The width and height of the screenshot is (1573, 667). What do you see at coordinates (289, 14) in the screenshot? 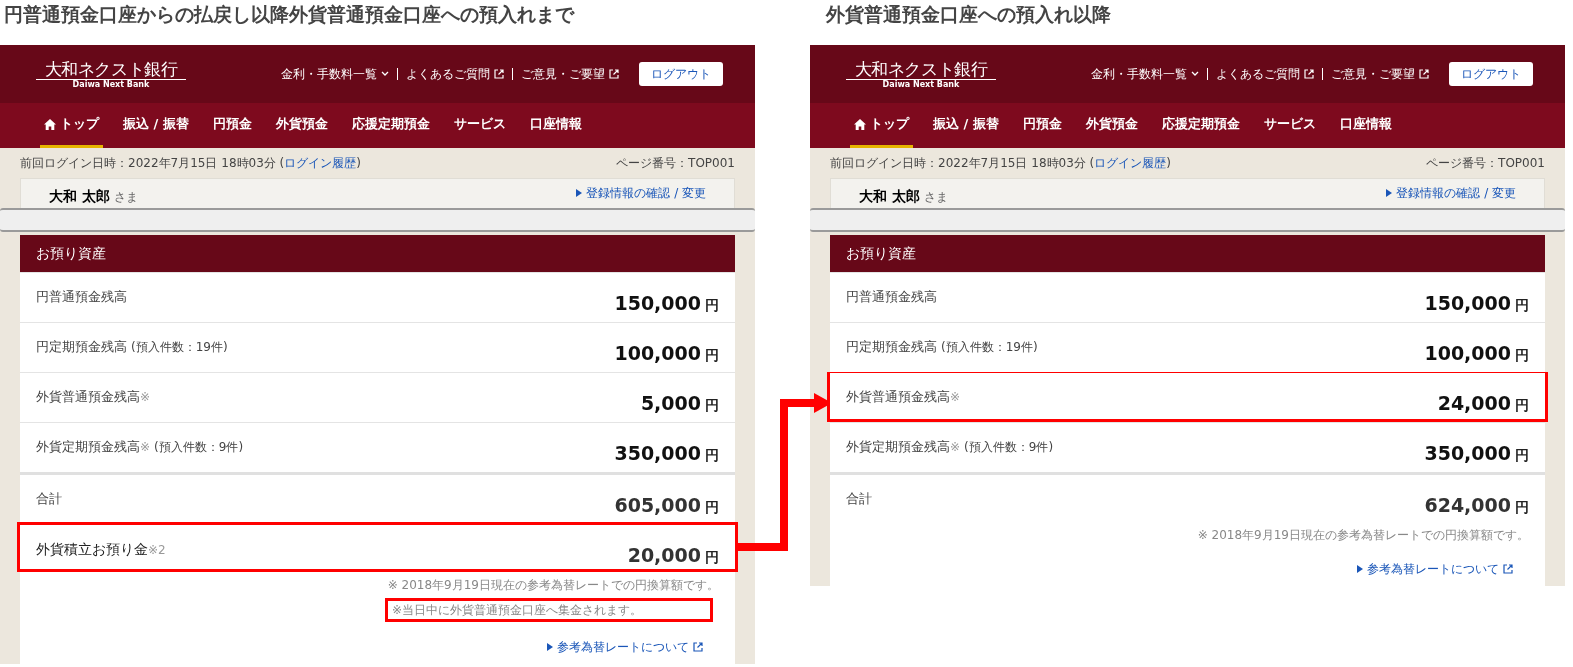
I see `panel-caption: 円普通預金口座からの払戻し以降外貨普通預金口座への預入れまで` at bounding box center [289, 14].